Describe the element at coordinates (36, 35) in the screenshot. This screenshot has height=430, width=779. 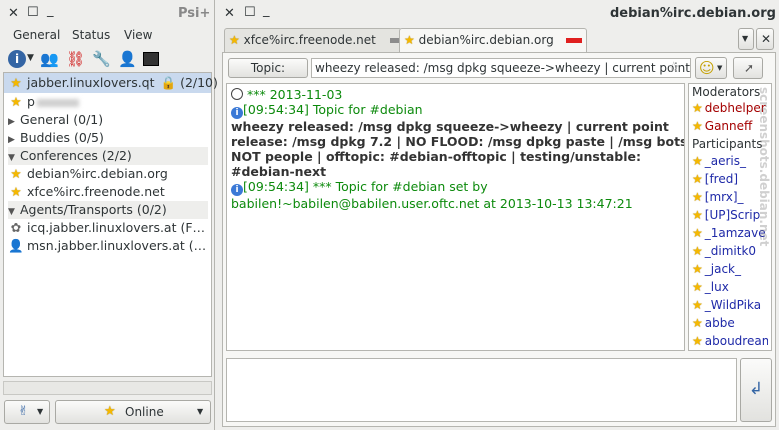
I see `menu-general: General` at that location.